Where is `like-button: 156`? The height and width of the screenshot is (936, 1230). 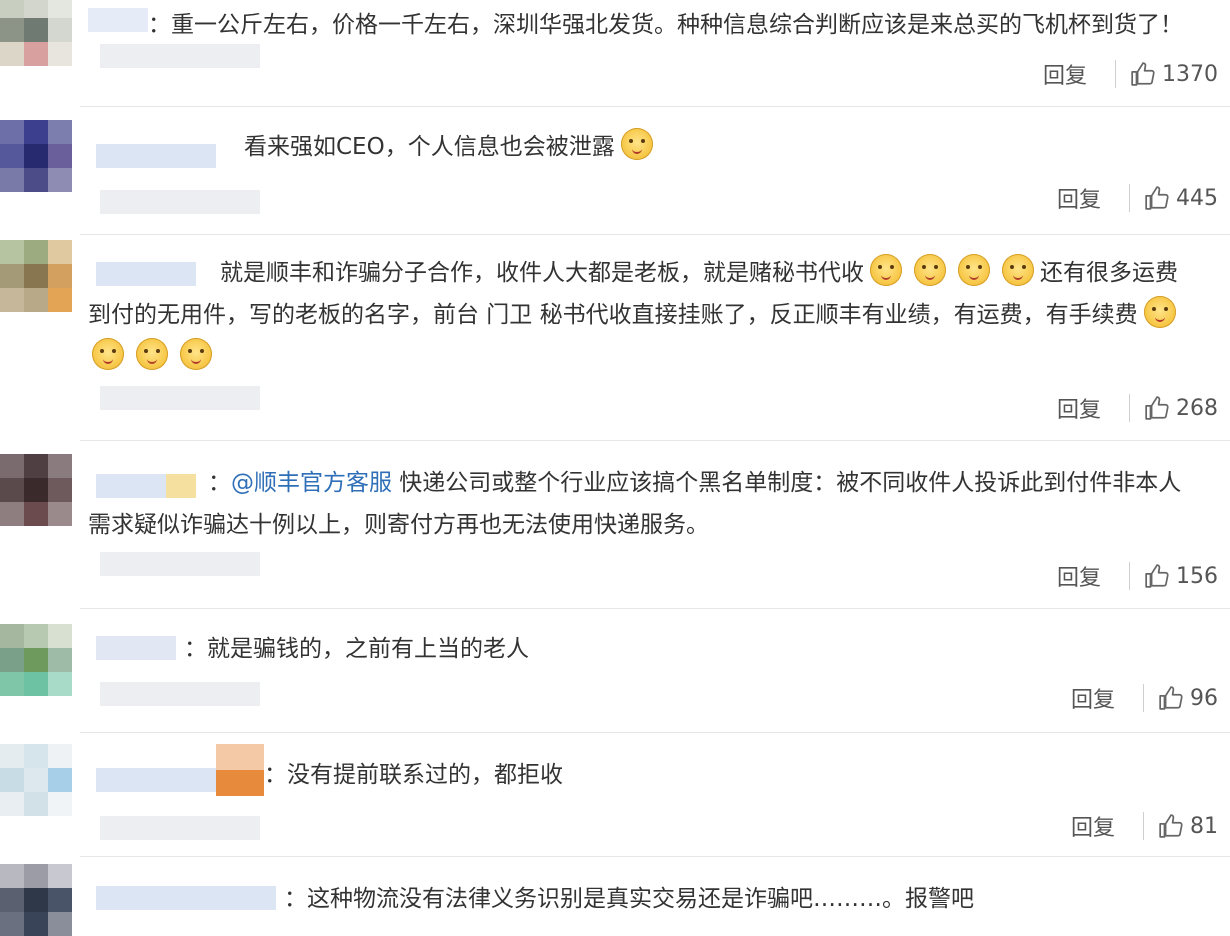
like-button: 156 is located at coordinates (1181, 576).